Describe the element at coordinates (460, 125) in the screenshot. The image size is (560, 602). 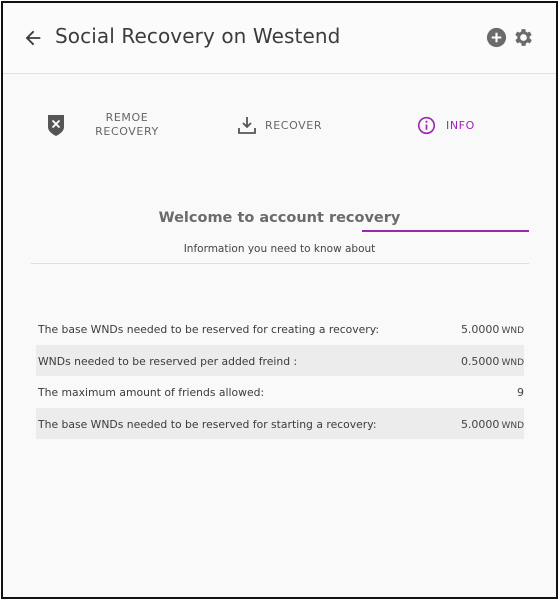
I see `tab-label: INFO` at that location.